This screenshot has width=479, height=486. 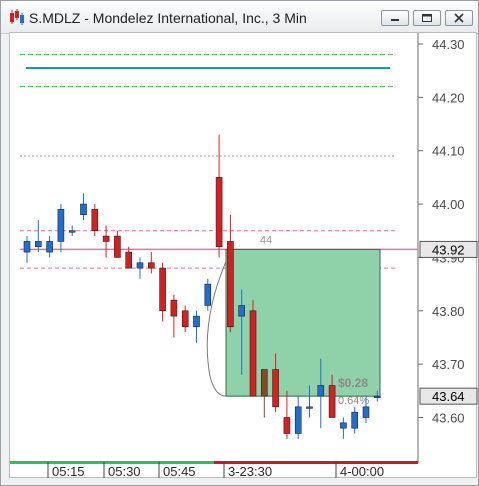 I want to click on profit-target-box, so click(x=303, y=322).